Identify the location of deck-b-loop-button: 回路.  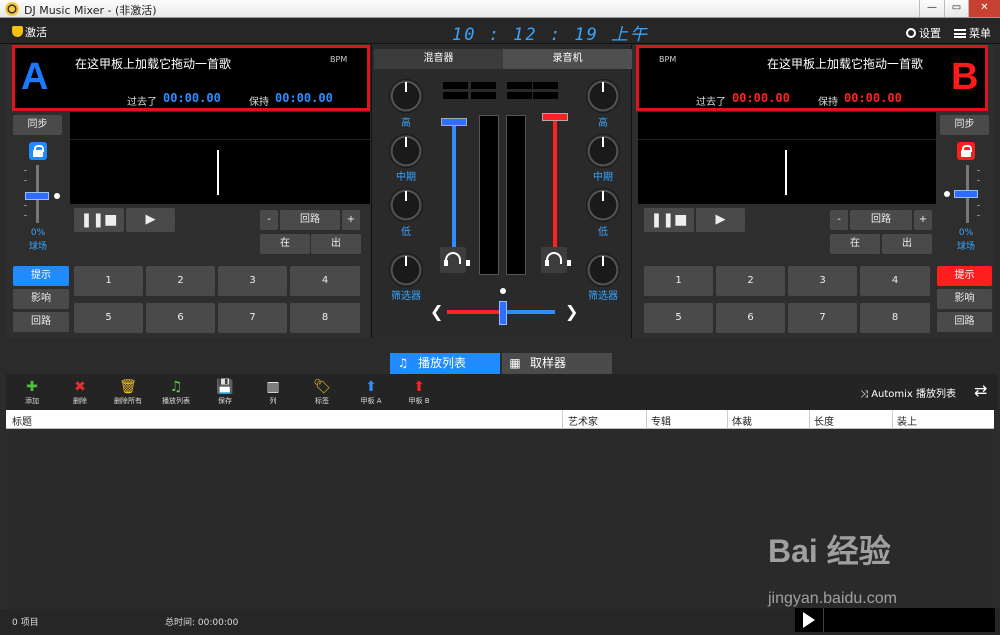
(881, 220).